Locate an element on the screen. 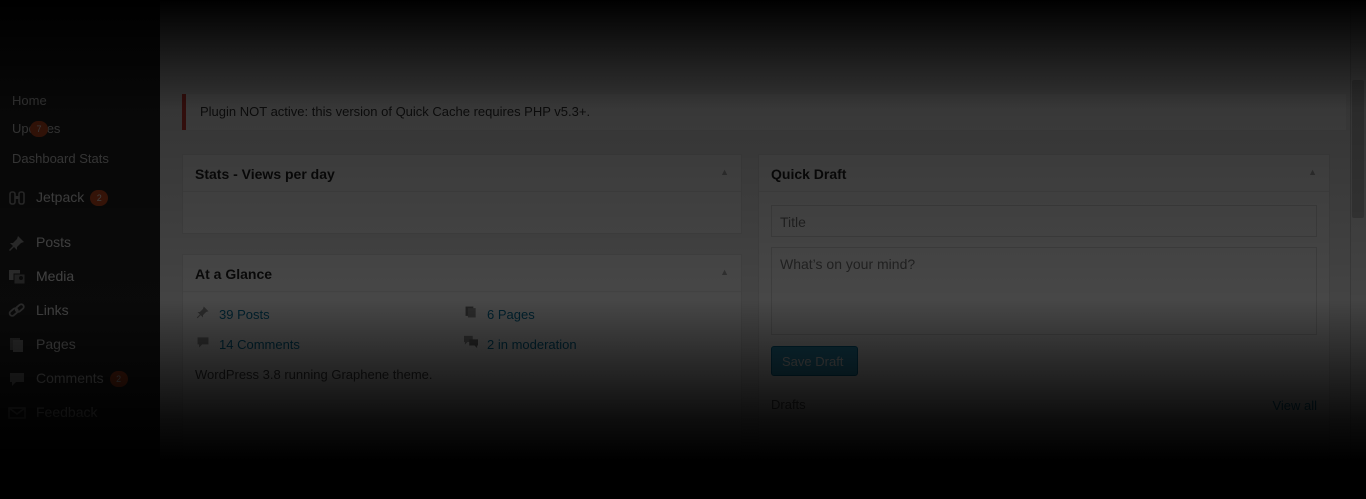  submenu-updates: Updates7 is located at coordinates (80, 130).